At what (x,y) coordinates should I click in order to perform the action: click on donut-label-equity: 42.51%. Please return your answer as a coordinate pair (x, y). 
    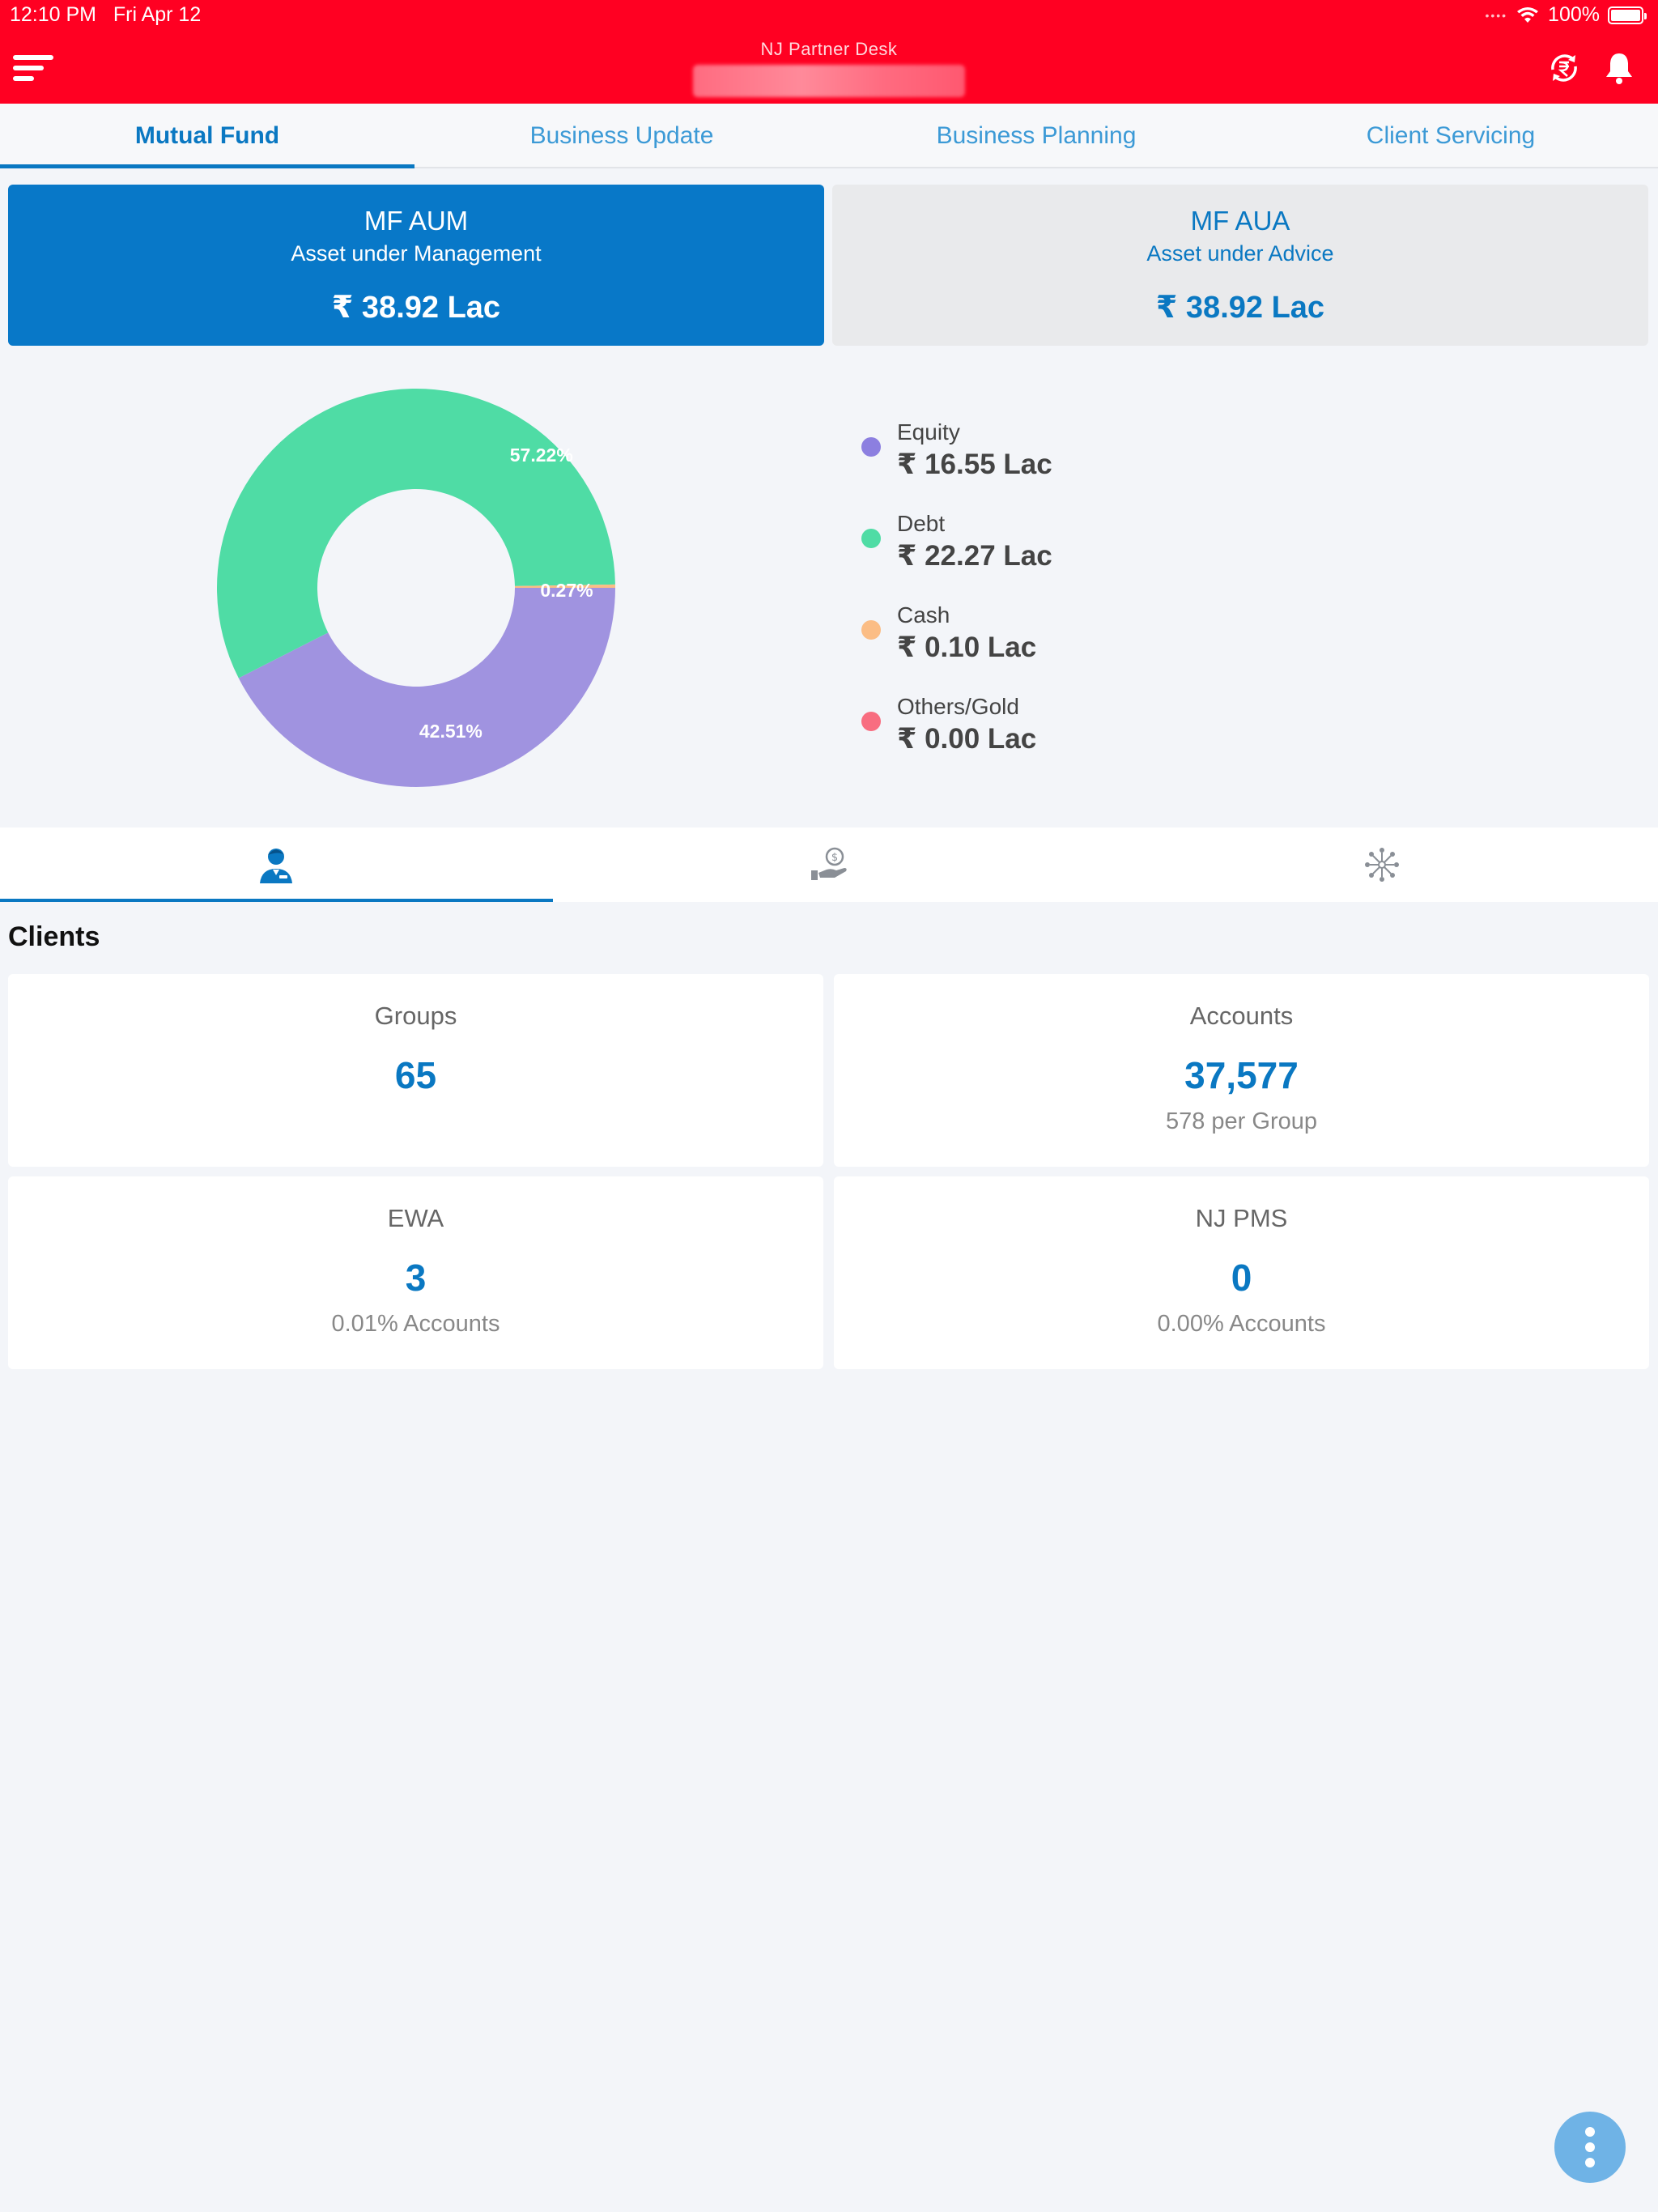
    Looking at the image, I should click on (451, 732).